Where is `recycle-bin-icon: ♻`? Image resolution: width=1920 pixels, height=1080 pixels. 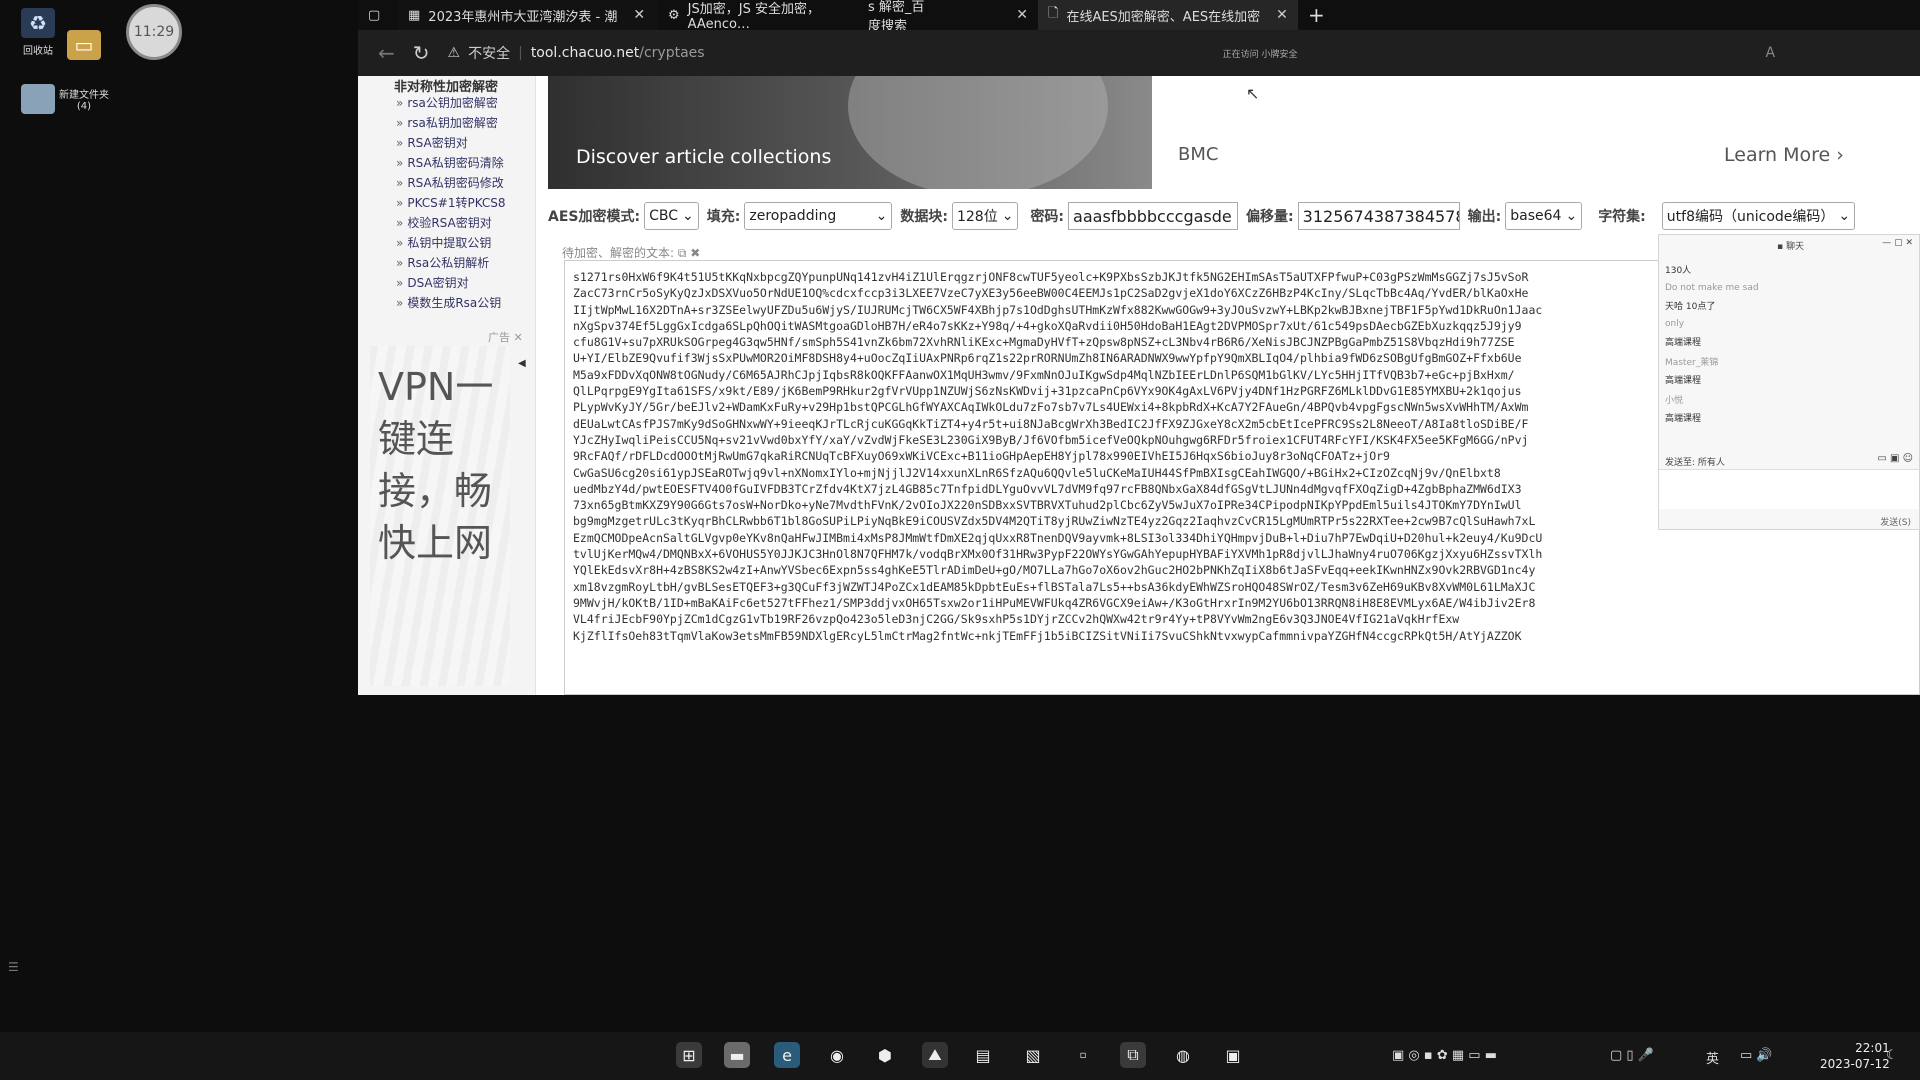 recycle-bin-icon: ♻ is located at coordinates (38, 23).